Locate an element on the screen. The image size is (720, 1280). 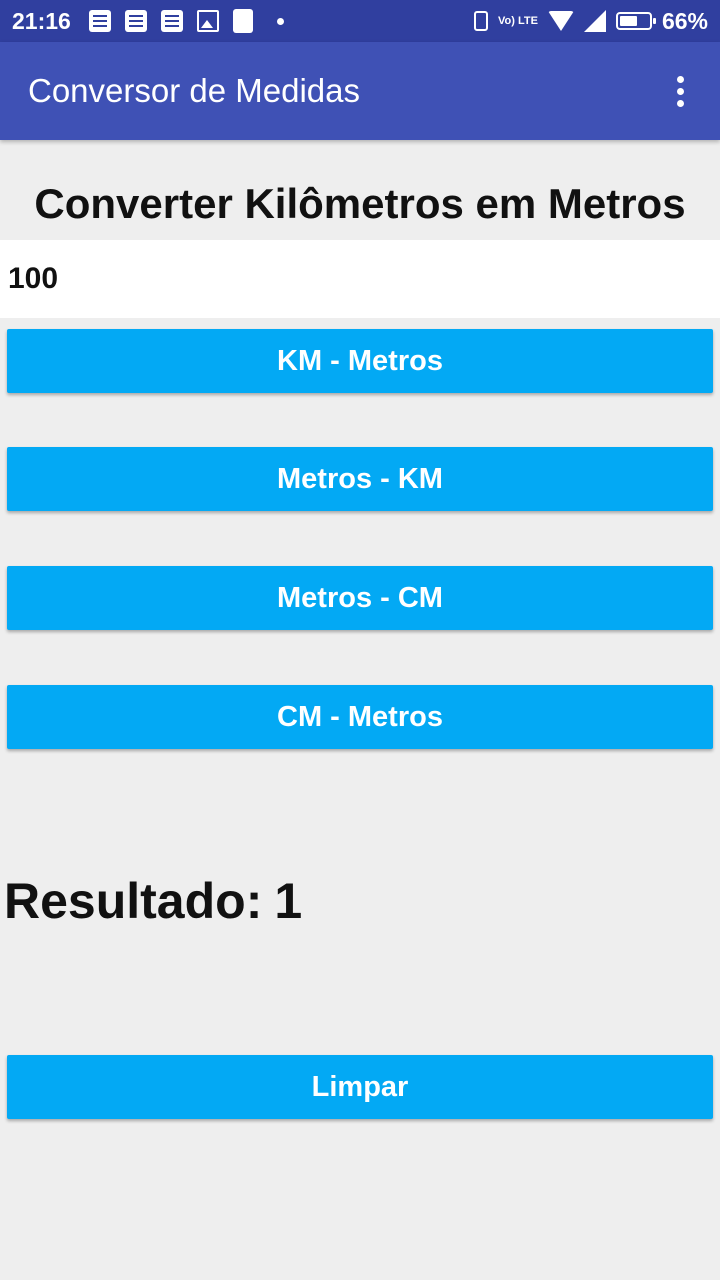
more-vert-icon is located at coordinates (680, 91).